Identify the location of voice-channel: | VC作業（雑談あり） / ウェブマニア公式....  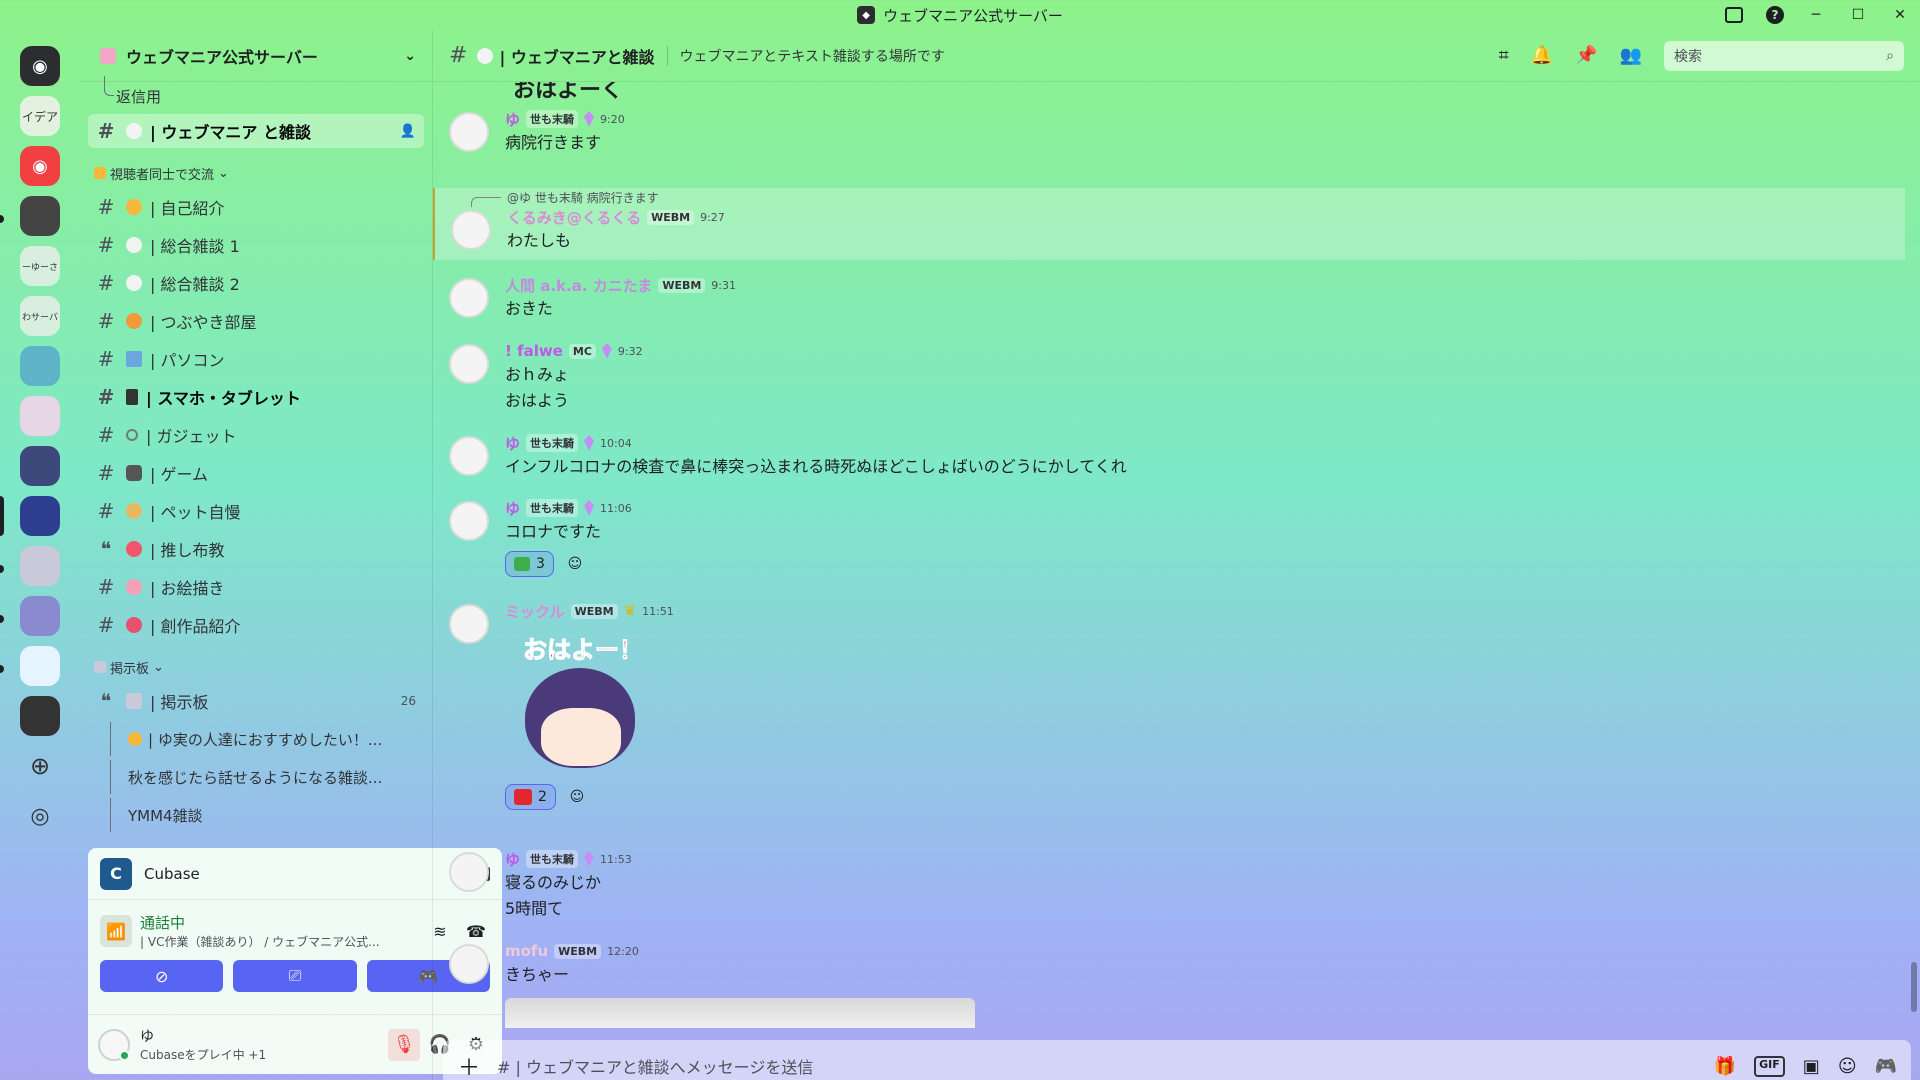
(279, 941).